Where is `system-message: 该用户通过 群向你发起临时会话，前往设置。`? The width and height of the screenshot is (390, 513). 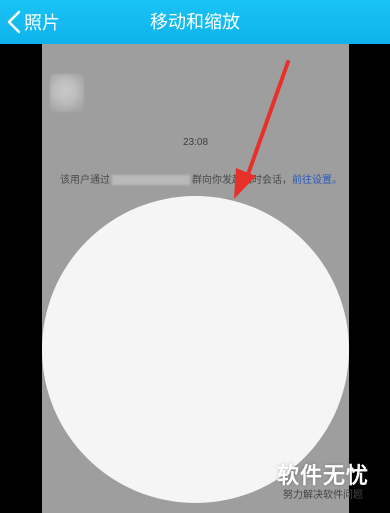 system-message: 该用户通过 群向你发起临时会话，前往设置。 is located at coordinates (204, 181).